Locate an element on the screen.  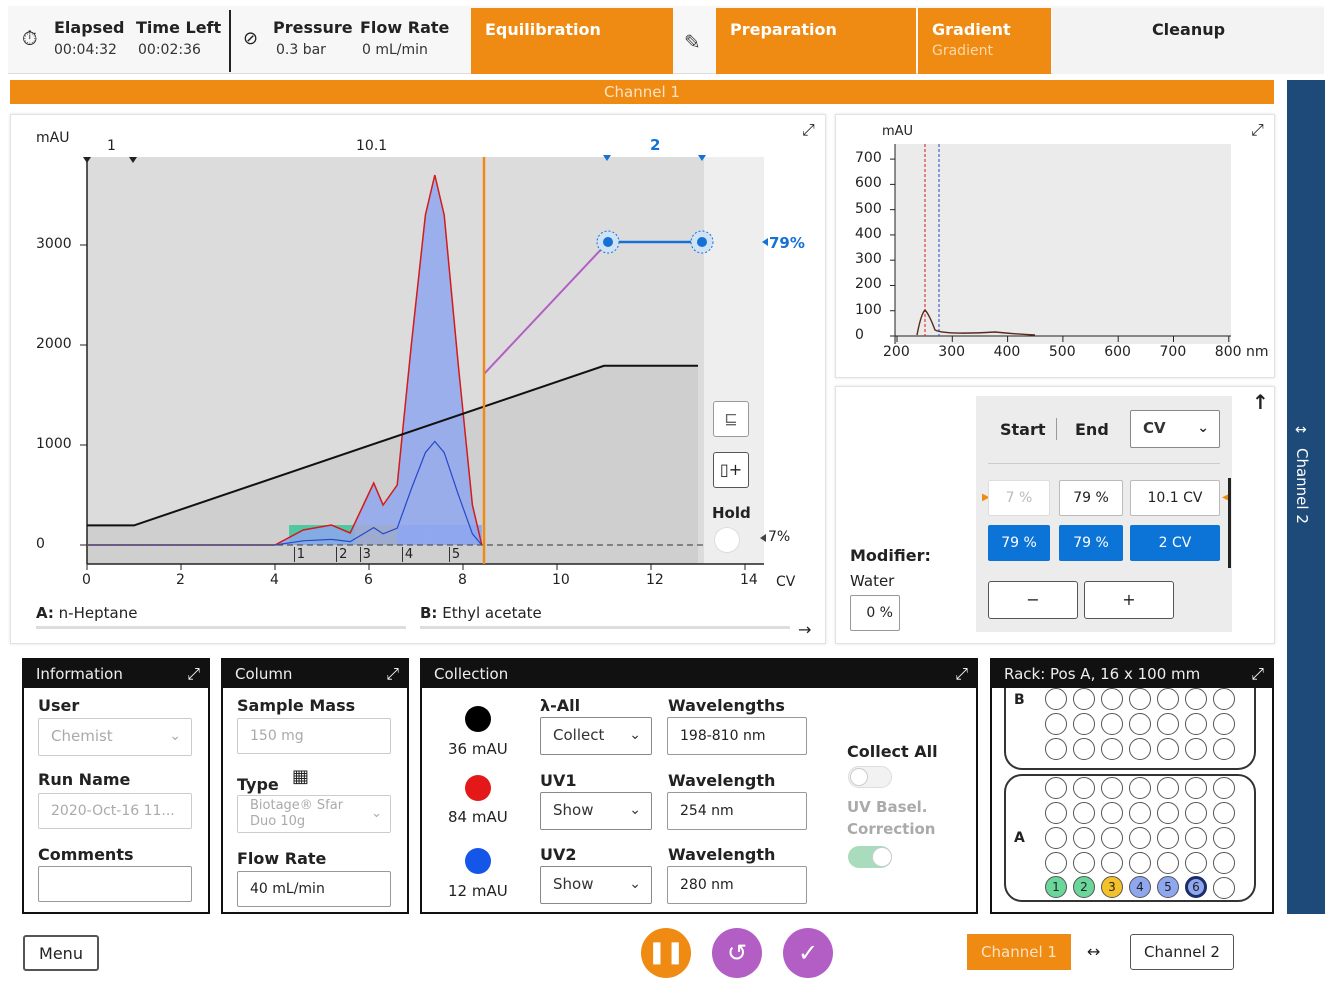
rack-tube: 1 is located at coordinates (1056, 887).